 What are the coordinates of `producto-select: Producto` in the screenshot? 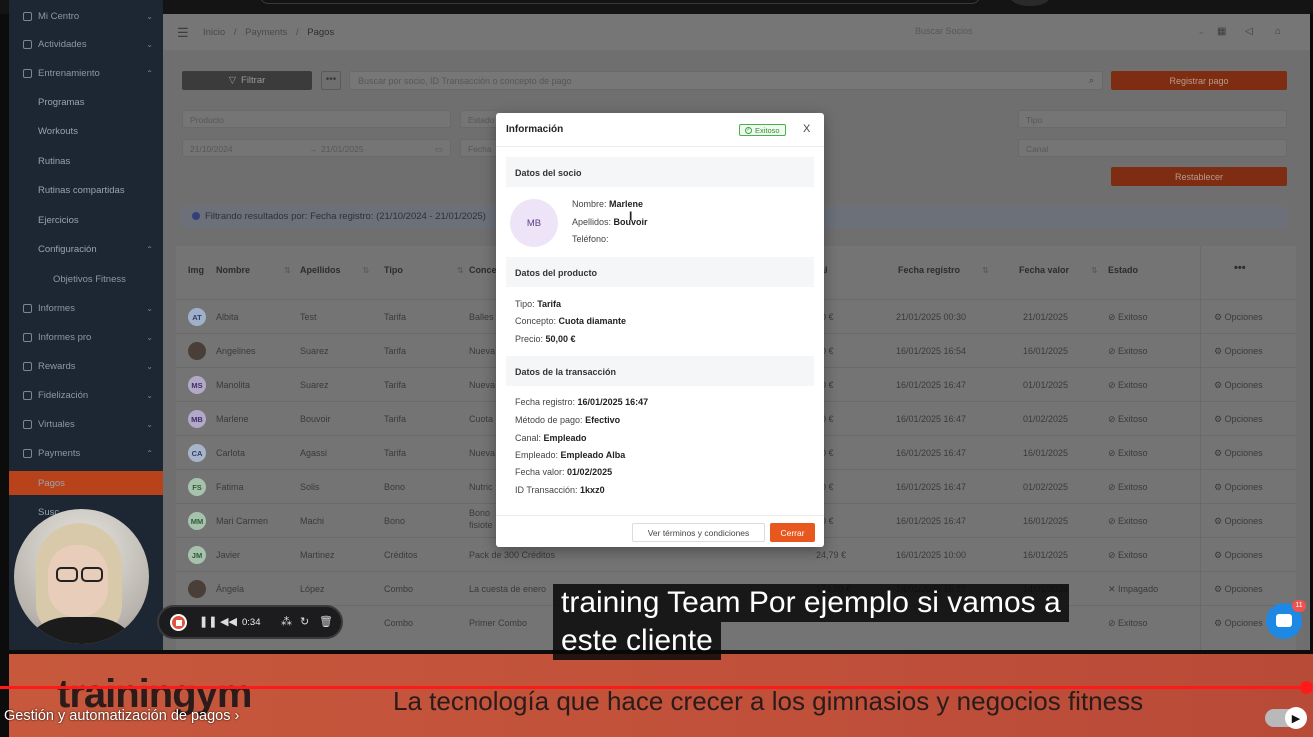 It's located at (316, 119).